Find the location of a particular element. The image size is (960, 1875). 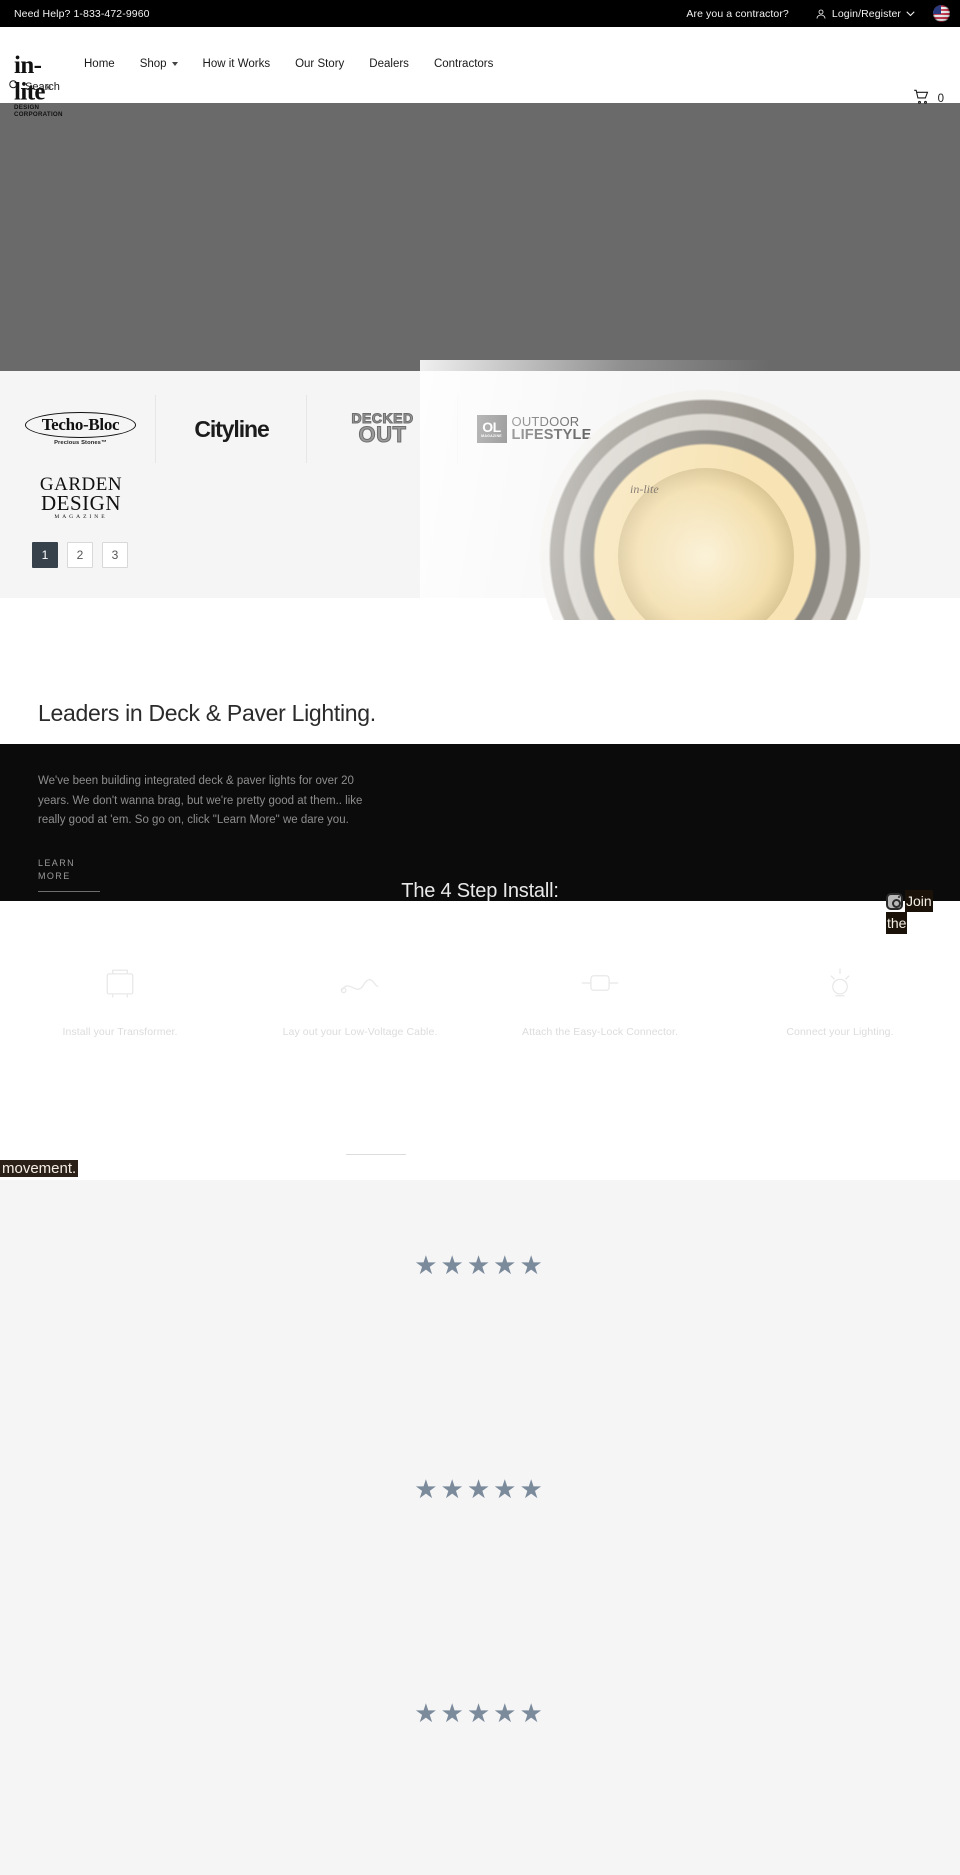

learn-more-line1: LEARN is located at coordinates (57, 862).